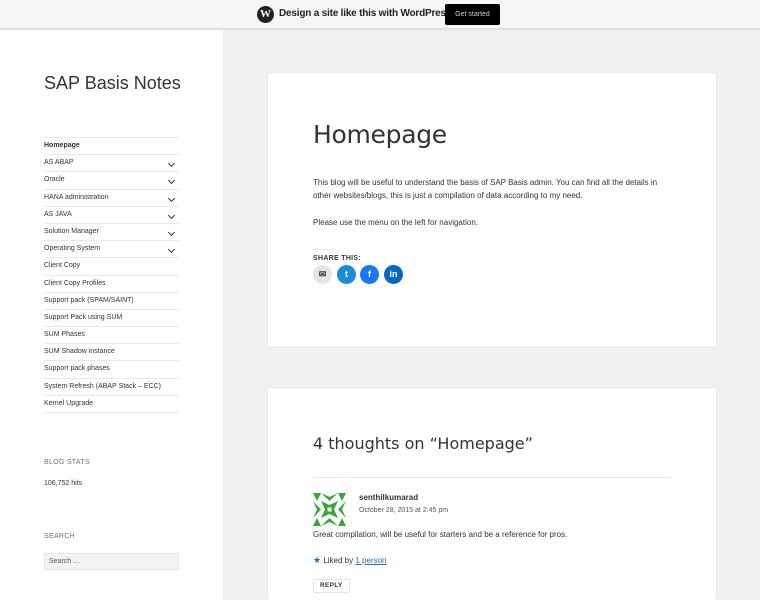 Image resolution: width=760 pixels, height=600 pixels. What do you see at coordinates (58, 214) in the screenshot?
I see `menu-item-label: AS JAVA` at bounding box center [58, 214].